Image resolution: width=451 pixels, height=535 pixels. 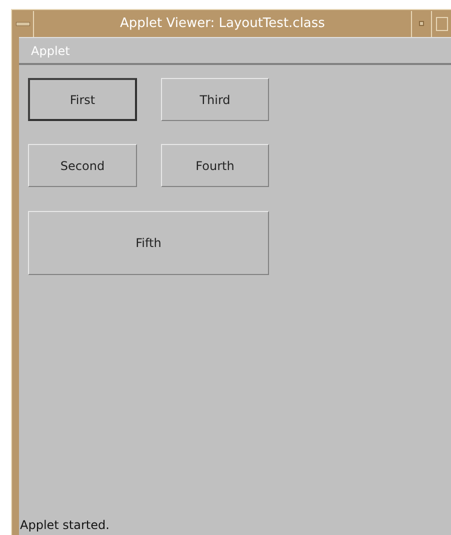 What do you see at coordinates (64, 526) in the screenshot?
I see `status-text: Applet started.` at bounding box center [64, 526].